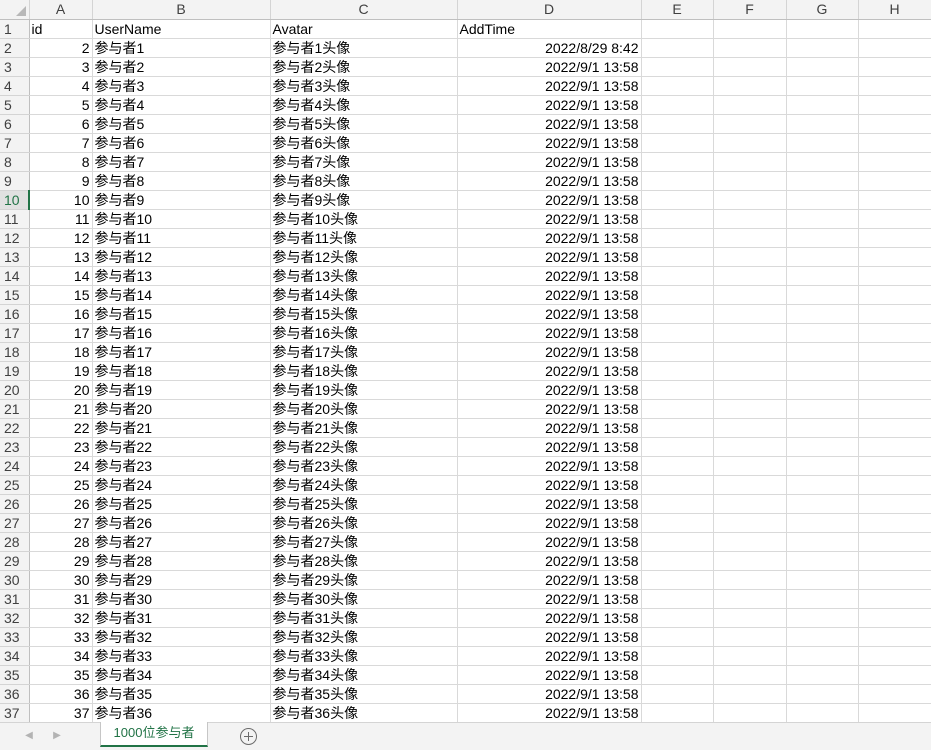 This screenshot has width=931, height=750. What do you see at coordinates (15, 124) in the screenshot?
I see `row-header: 6` at bounding box center [15, 124].